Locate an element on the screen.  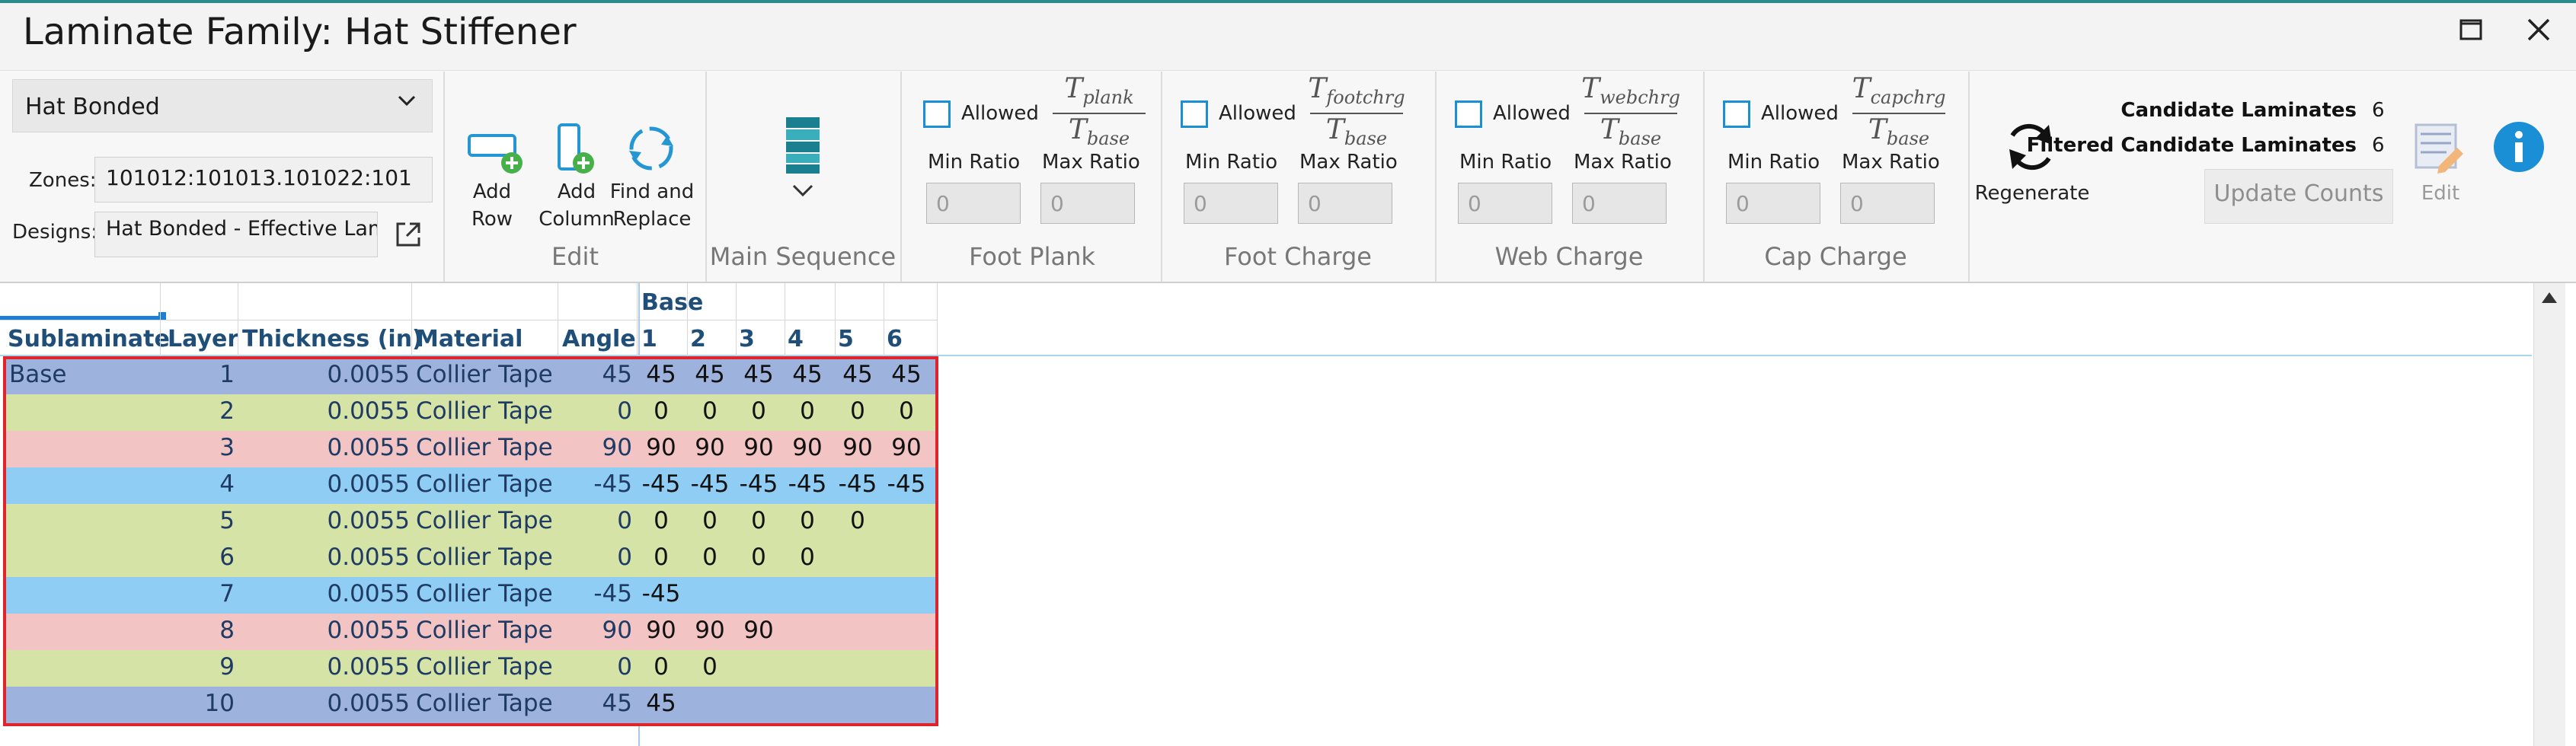
add-row-button: Add Row is located at coordinates (492, 205).